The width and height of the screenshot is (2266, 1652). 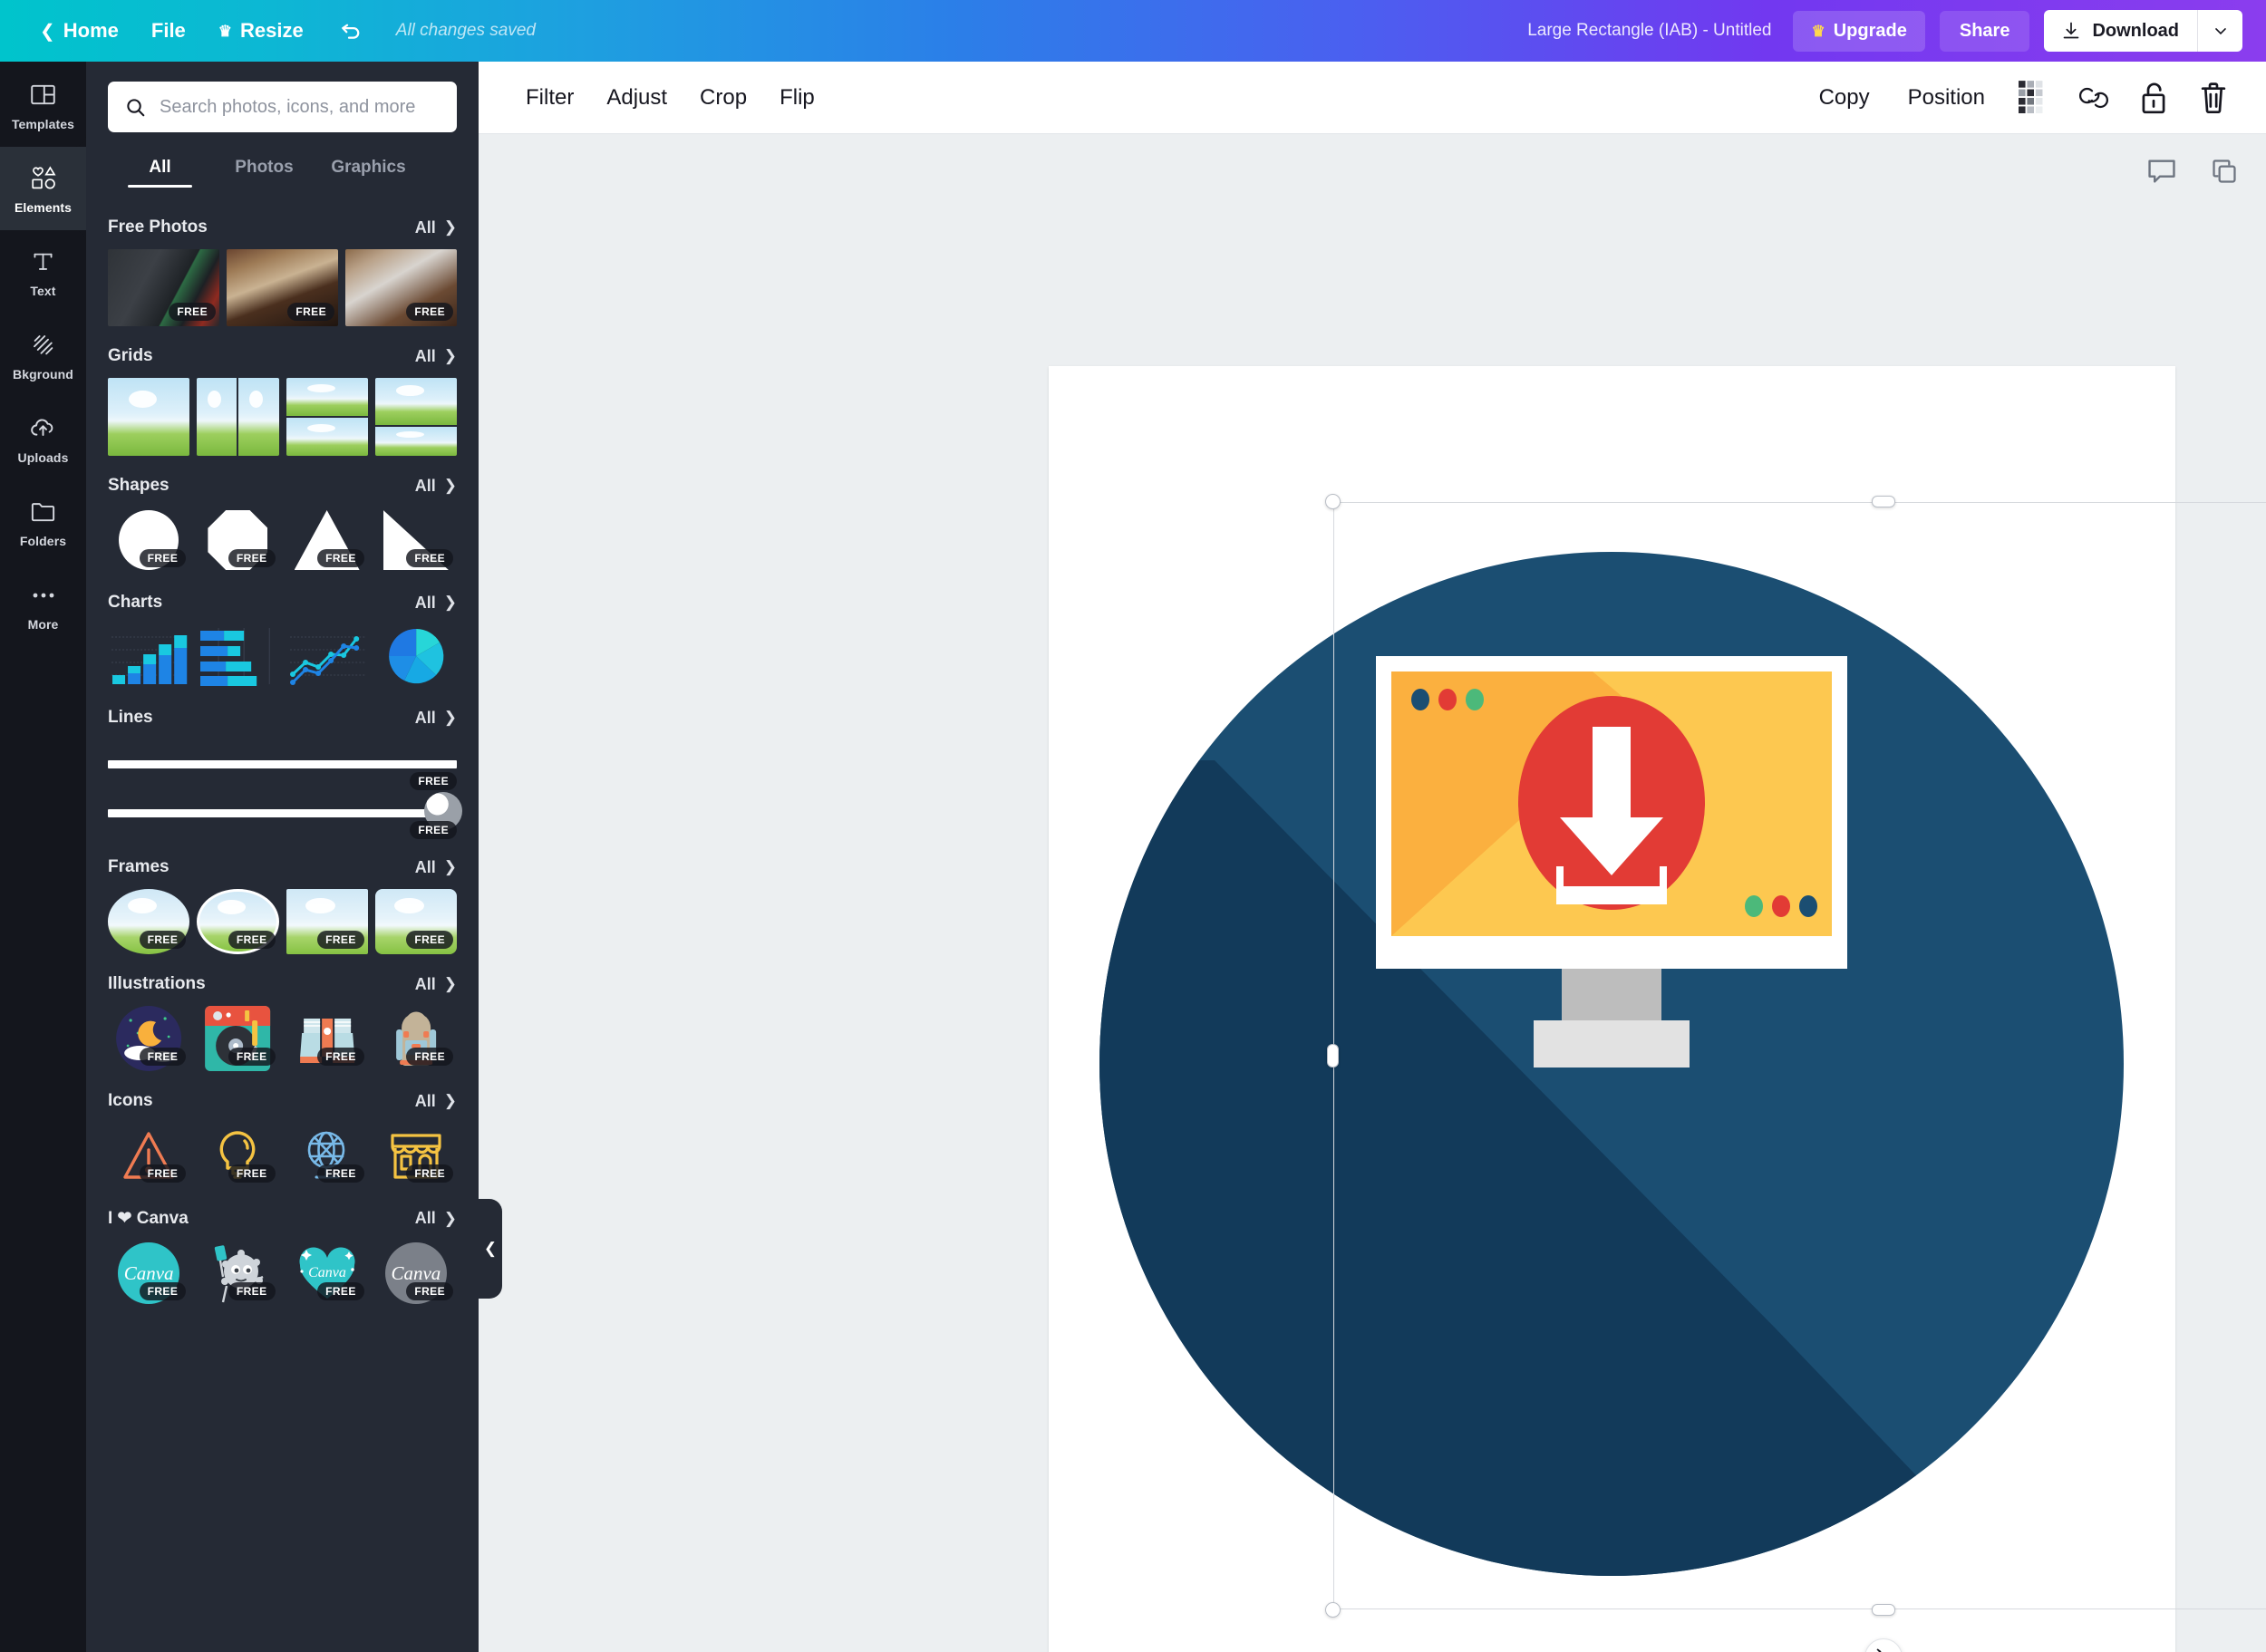 What do you see at coordinates (261, 31) in the screenshot?
I see `resize-button: ♛ Resize` at bounding box center [261, 31].